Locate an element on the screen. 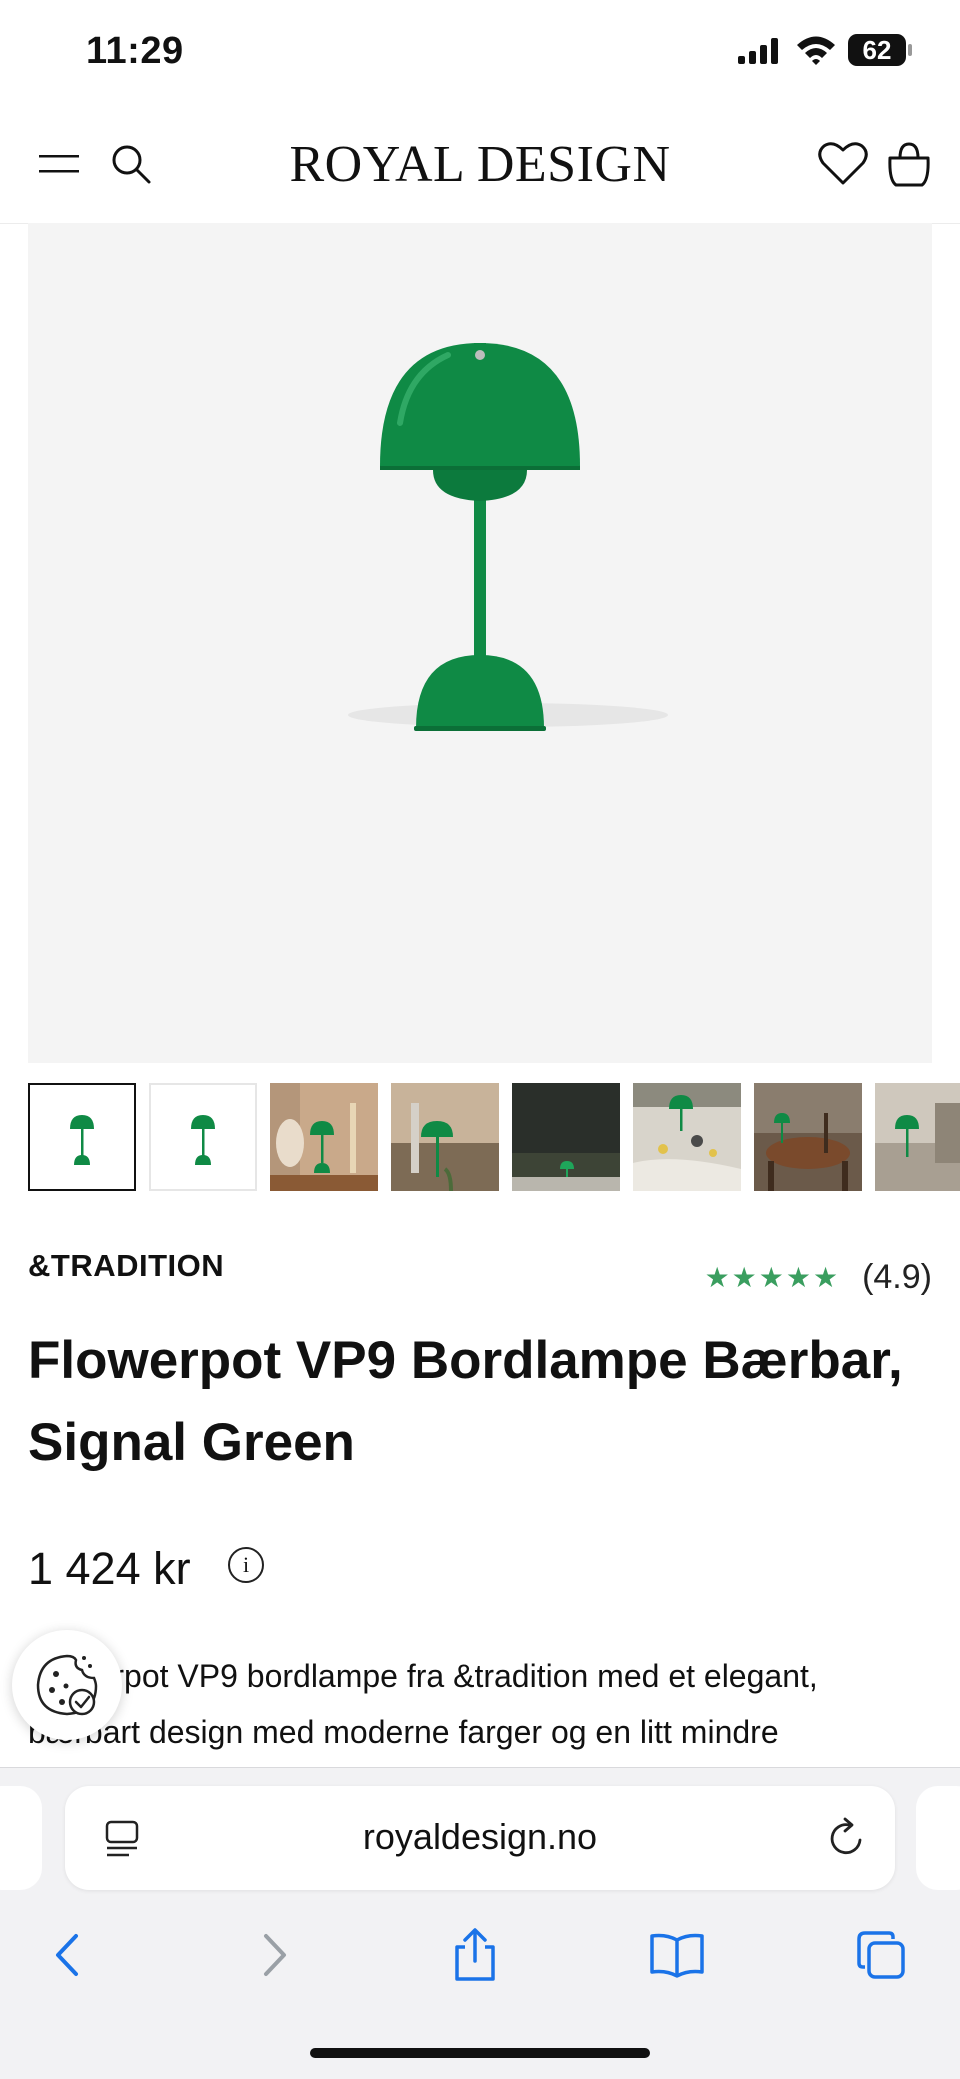 The image size is (960, 2079). back-icon is located at coordinates (67, 1955).